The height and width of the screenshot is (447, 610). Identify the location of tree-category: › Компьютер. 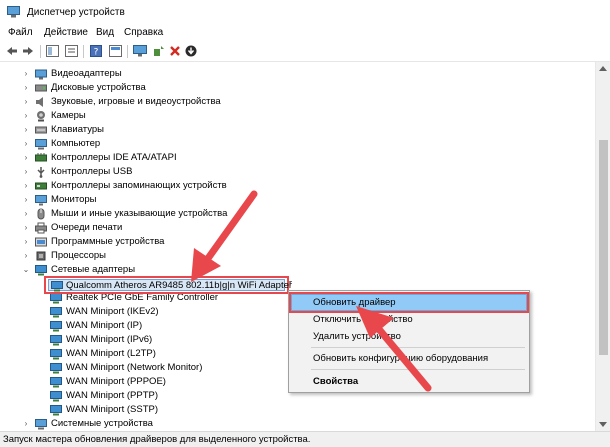
(297, 144).